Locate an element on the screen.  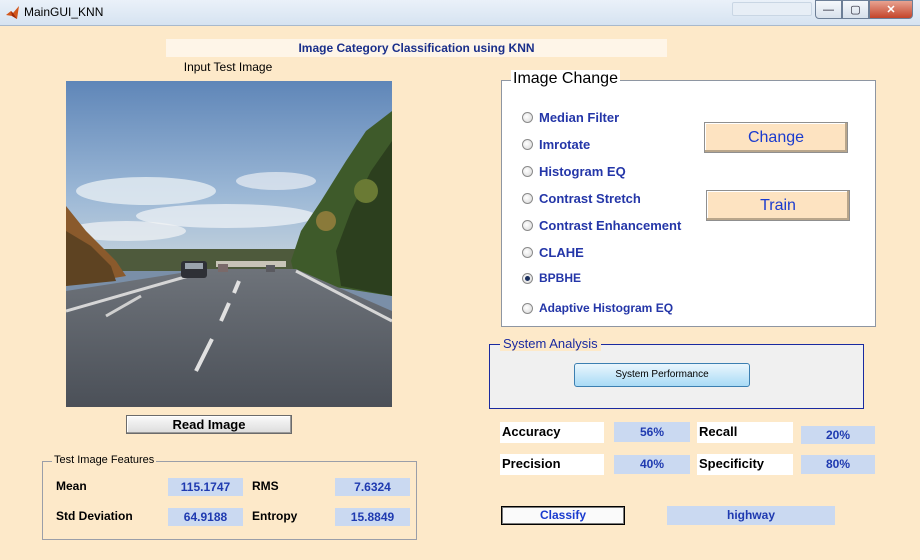
page-title: Image Category Classification using KNN is located at coordinates (416, 48).